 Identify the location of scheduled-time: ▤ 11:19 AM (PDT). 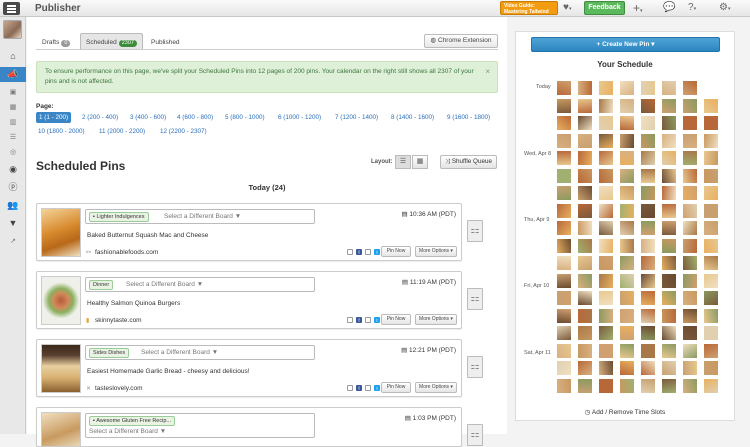
(429, 282).